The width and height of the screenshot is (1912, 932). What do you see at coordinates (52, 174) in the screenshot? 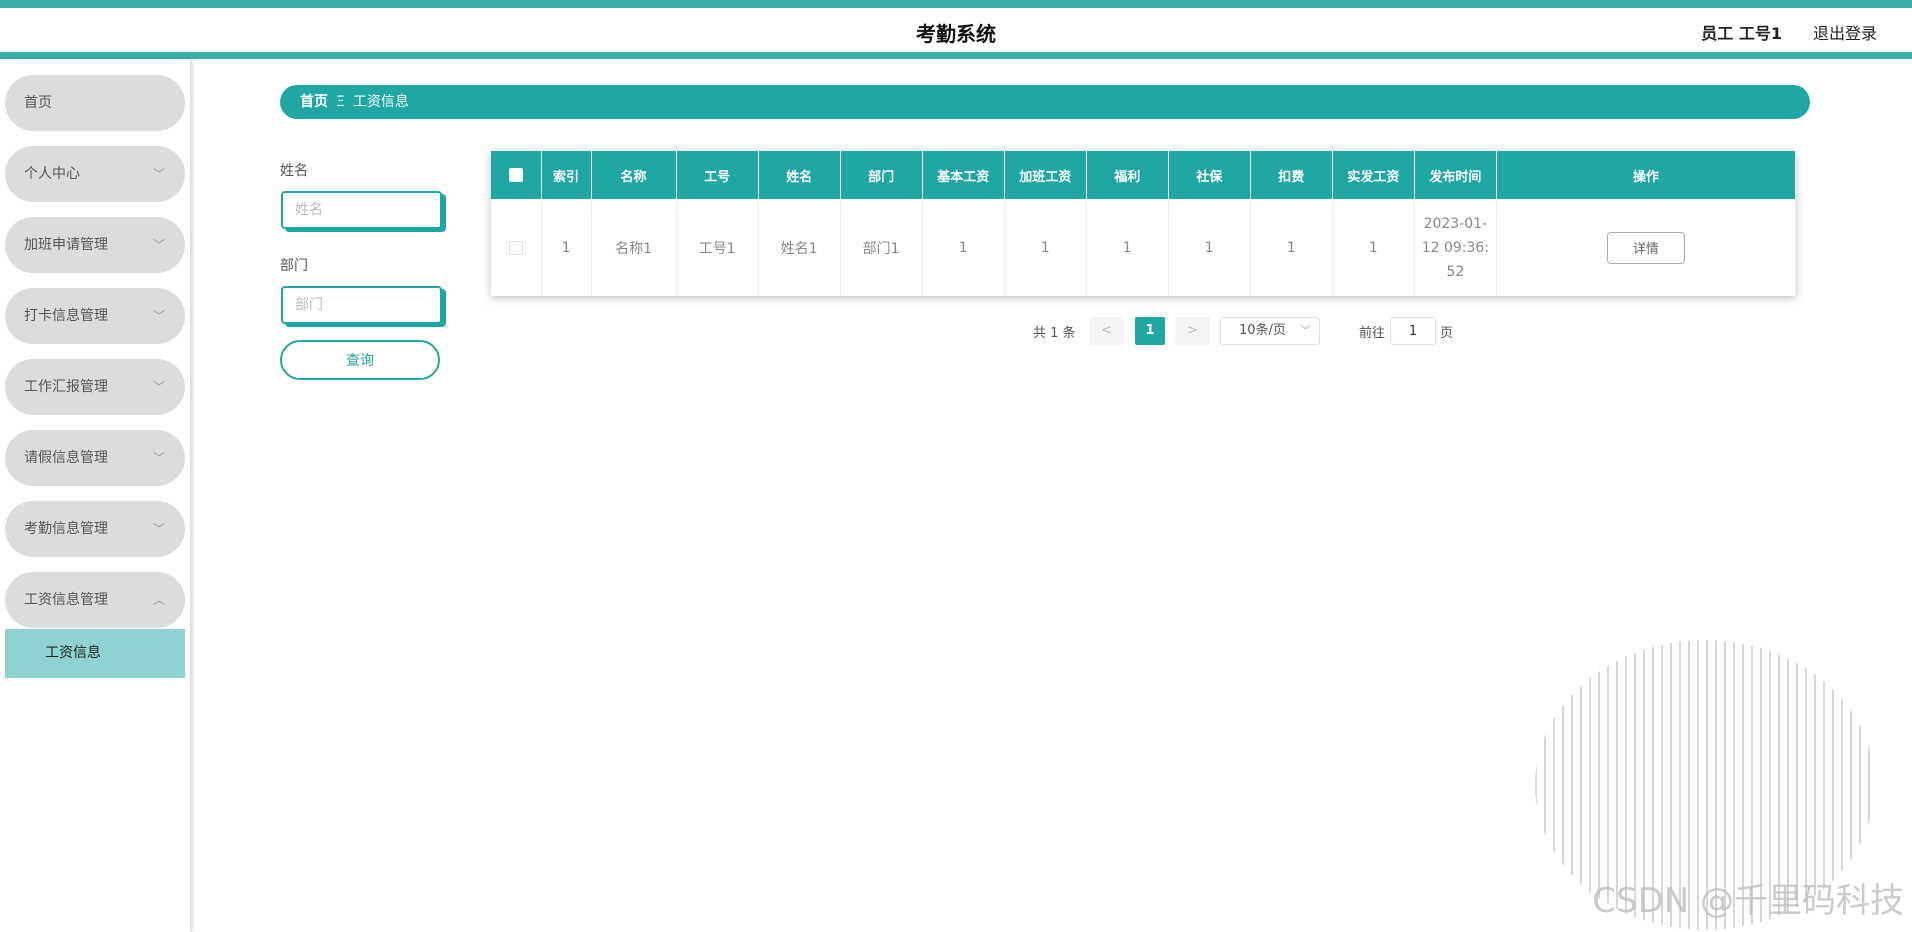
I see `sidebar-item-label: 个人中心` at bounding box center [52, 174].